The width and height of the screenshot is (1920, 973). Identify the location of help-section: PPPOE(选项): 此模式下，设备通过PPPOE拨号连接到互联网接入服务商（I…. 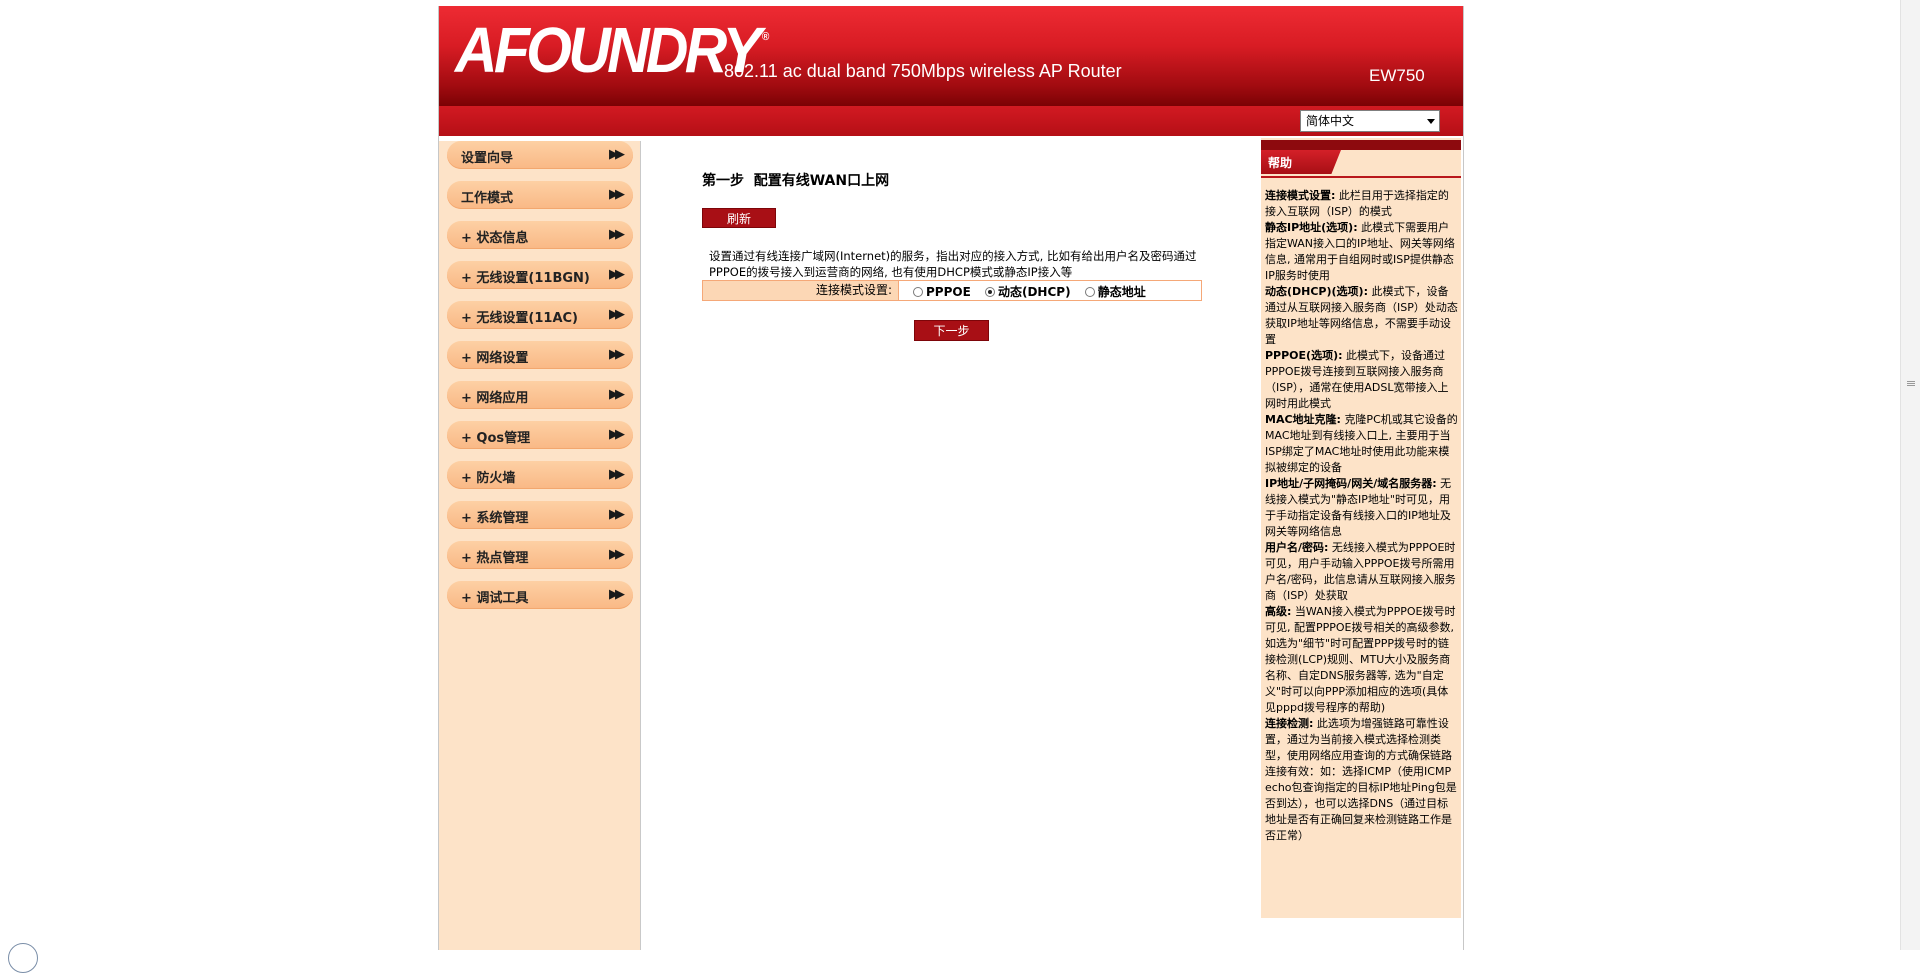
(1362, 380).